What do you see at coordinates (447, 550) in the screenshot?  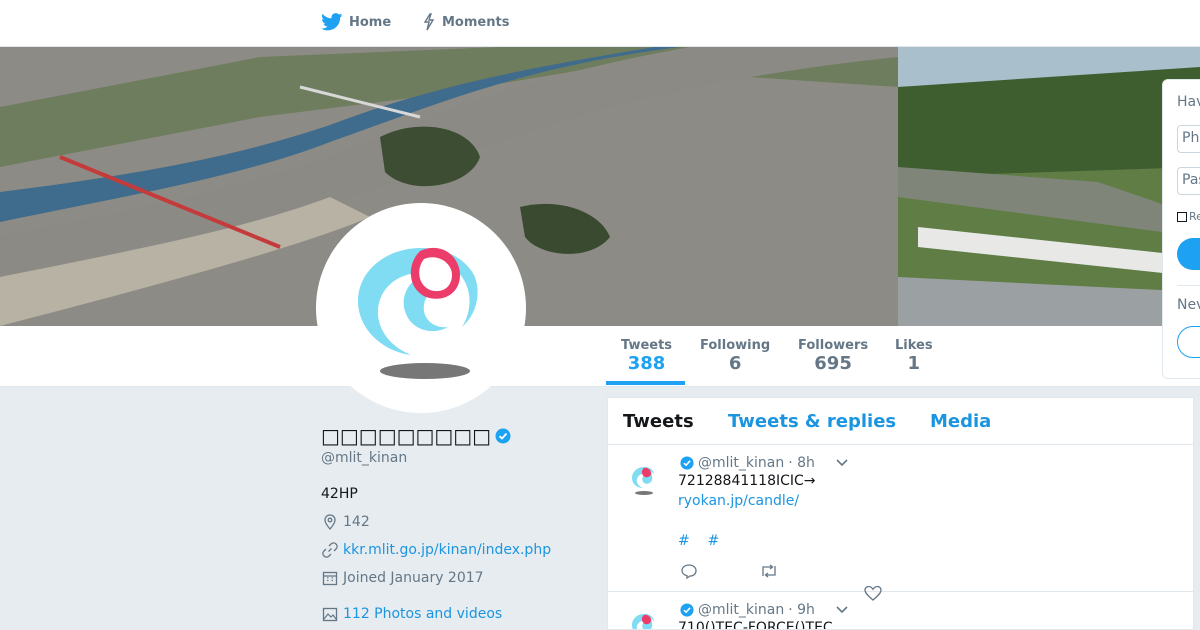 I see `website-link: kkr.mlit.go.jp/kinan/index.php` at bounding box center [447, 550].